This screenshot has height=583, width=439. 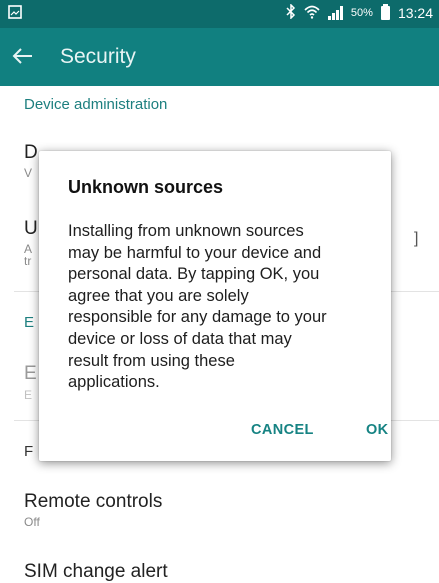 I want to click on battery-icon, so click(x=385, y=12).